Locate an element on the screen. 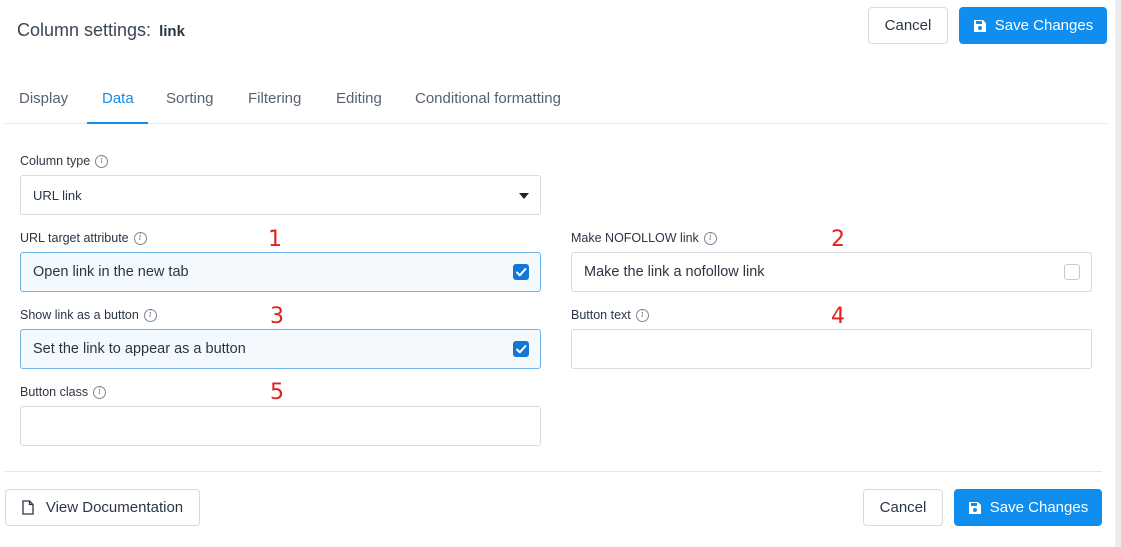  column-name: link is located at coordinates (172, 31).